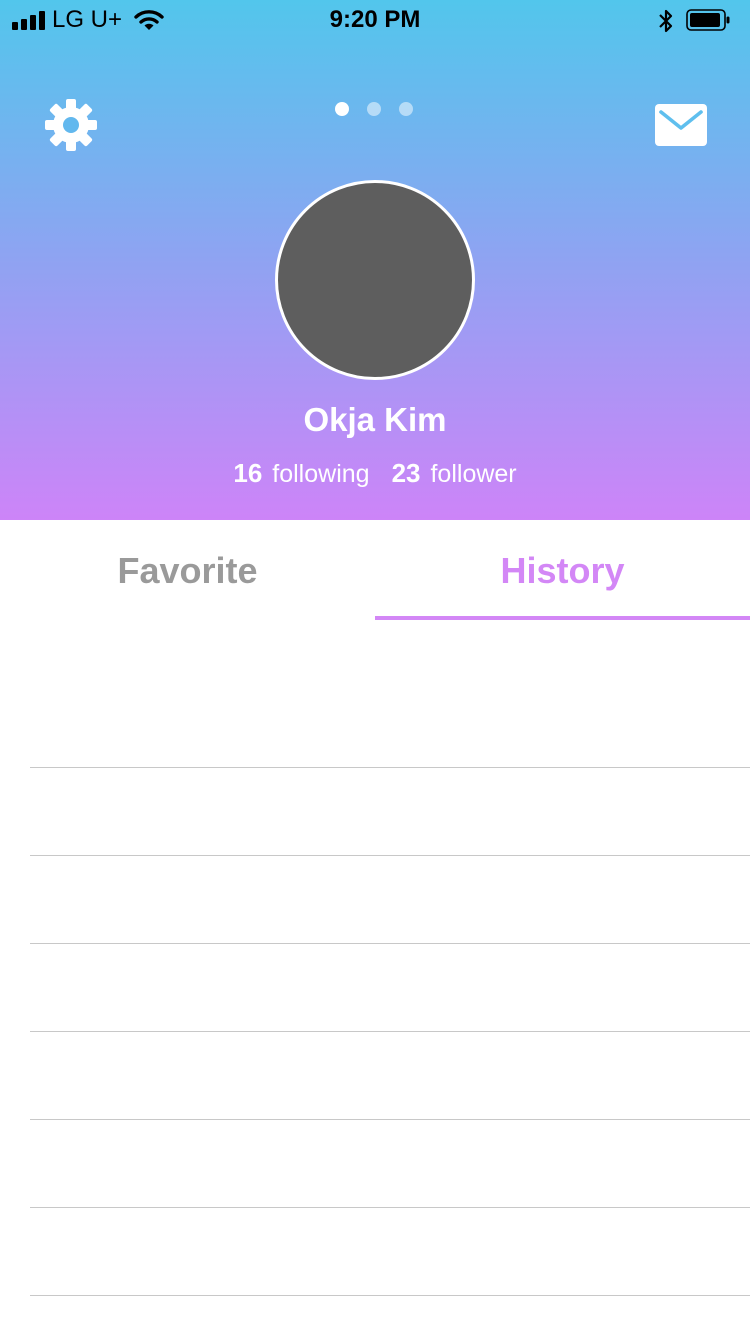 Image resolution: width=750 pixels, height=1334 pixels. Describe the element at coordinates (320, 474) in the screenshot. I see `following-label: following` at that location.